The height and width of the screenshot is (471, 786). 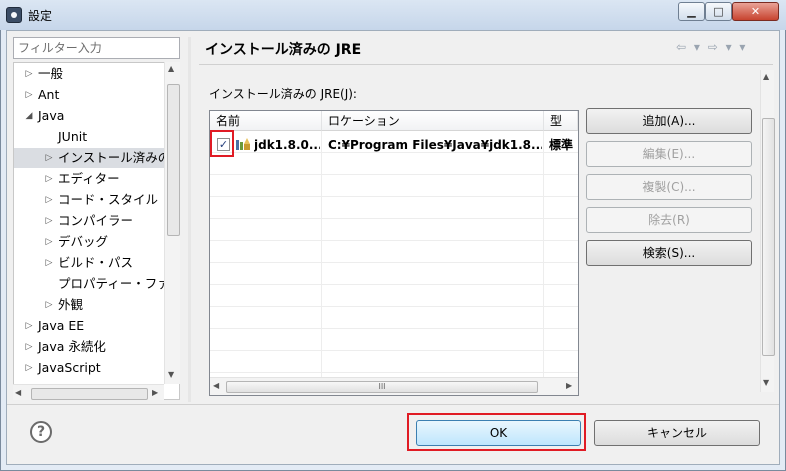 I want to click on tree-item-label: JavaScript, so click(x=69, y=367).